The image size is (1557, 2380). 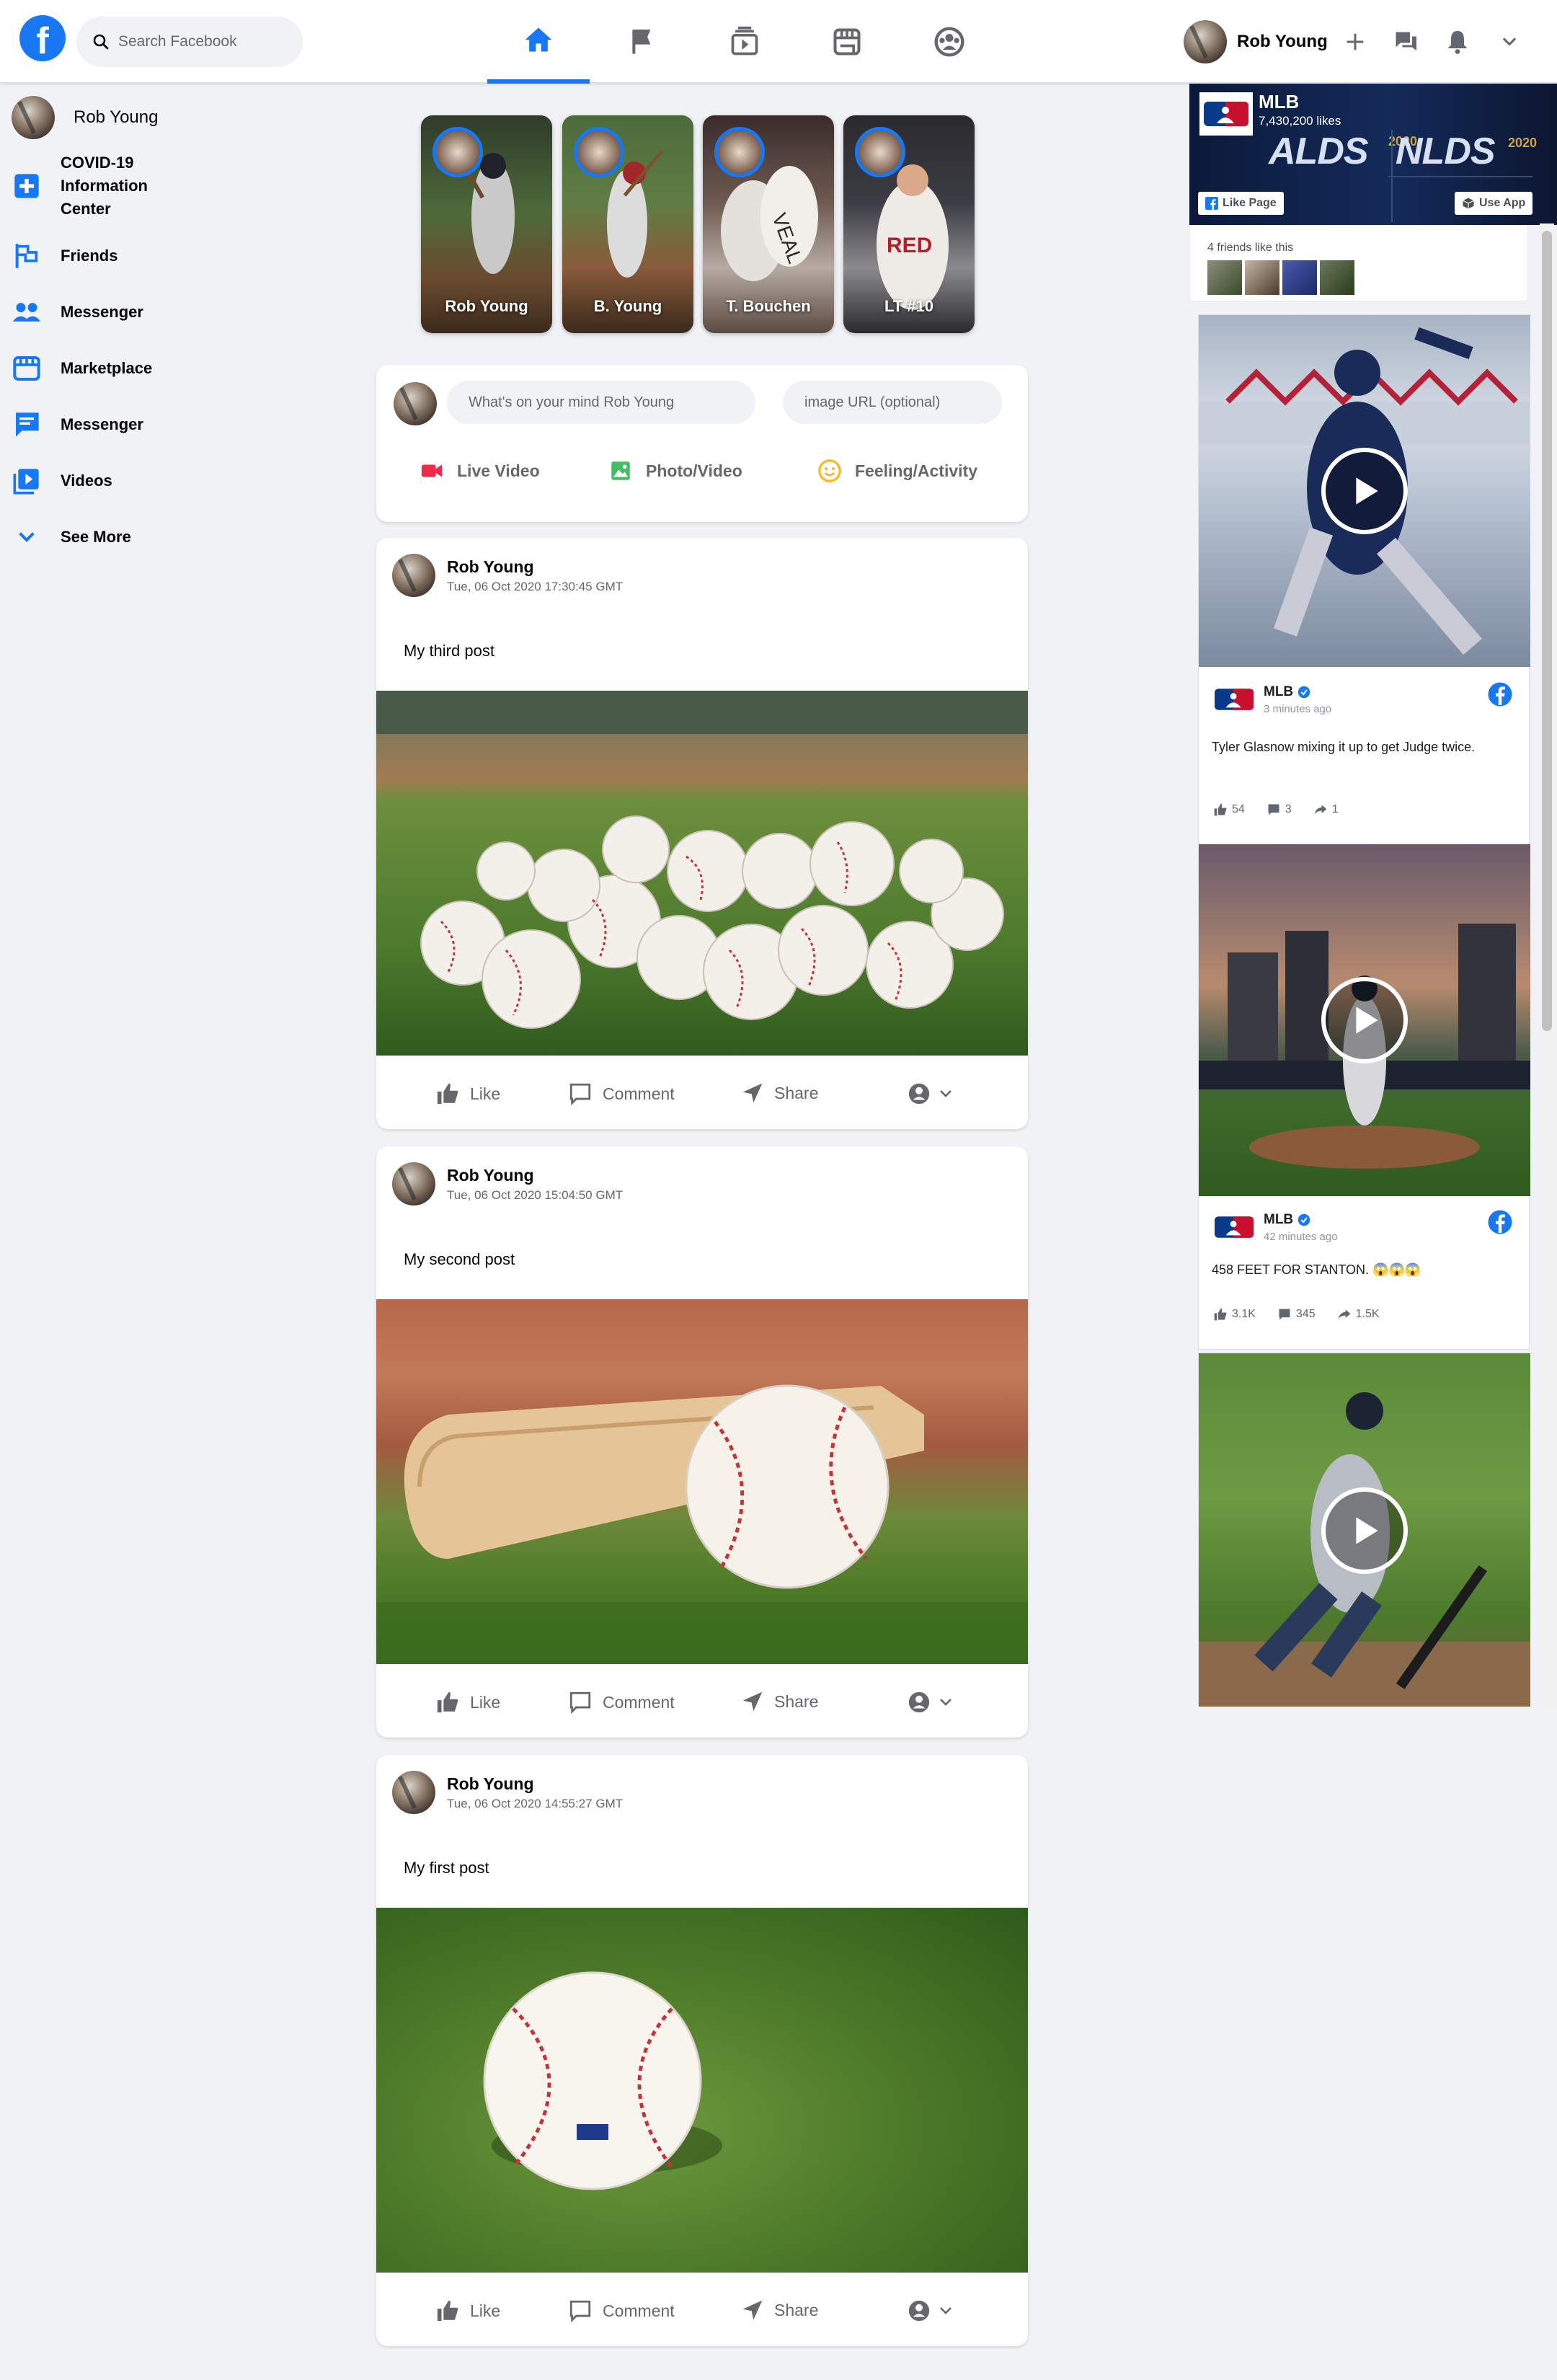 What do you see at coordinates (415, 403) in the screenshot?
I see `user-avatar` at bounding box center [415, 403].